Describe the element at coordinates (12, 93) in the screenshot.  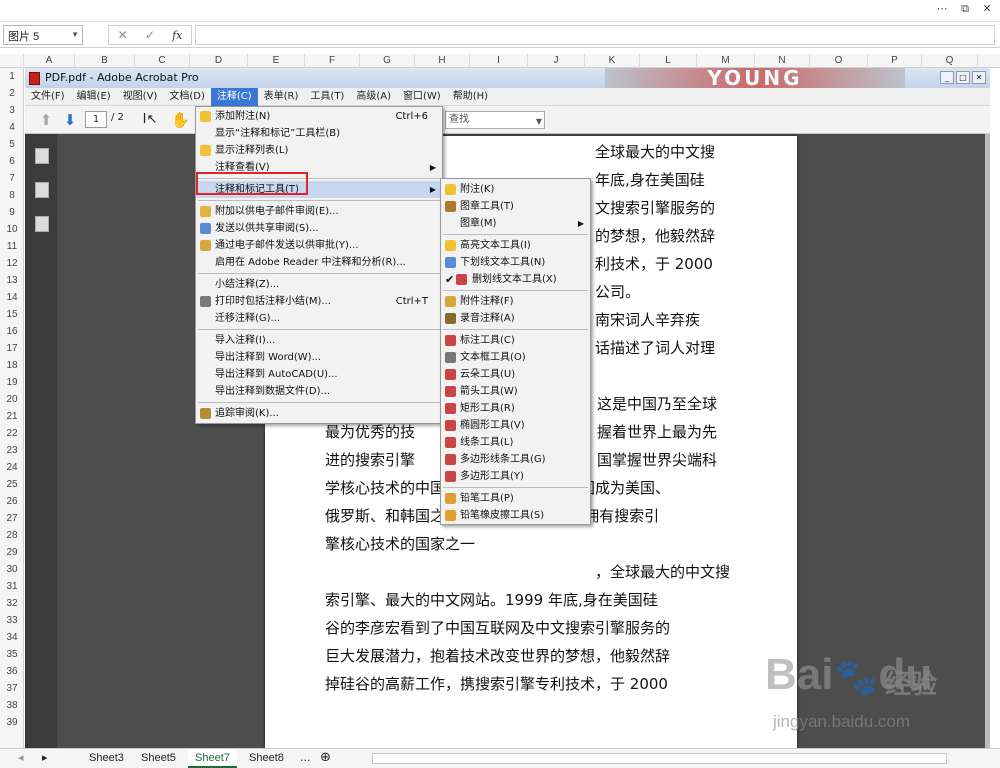
I see `row-header: 2` at that location.